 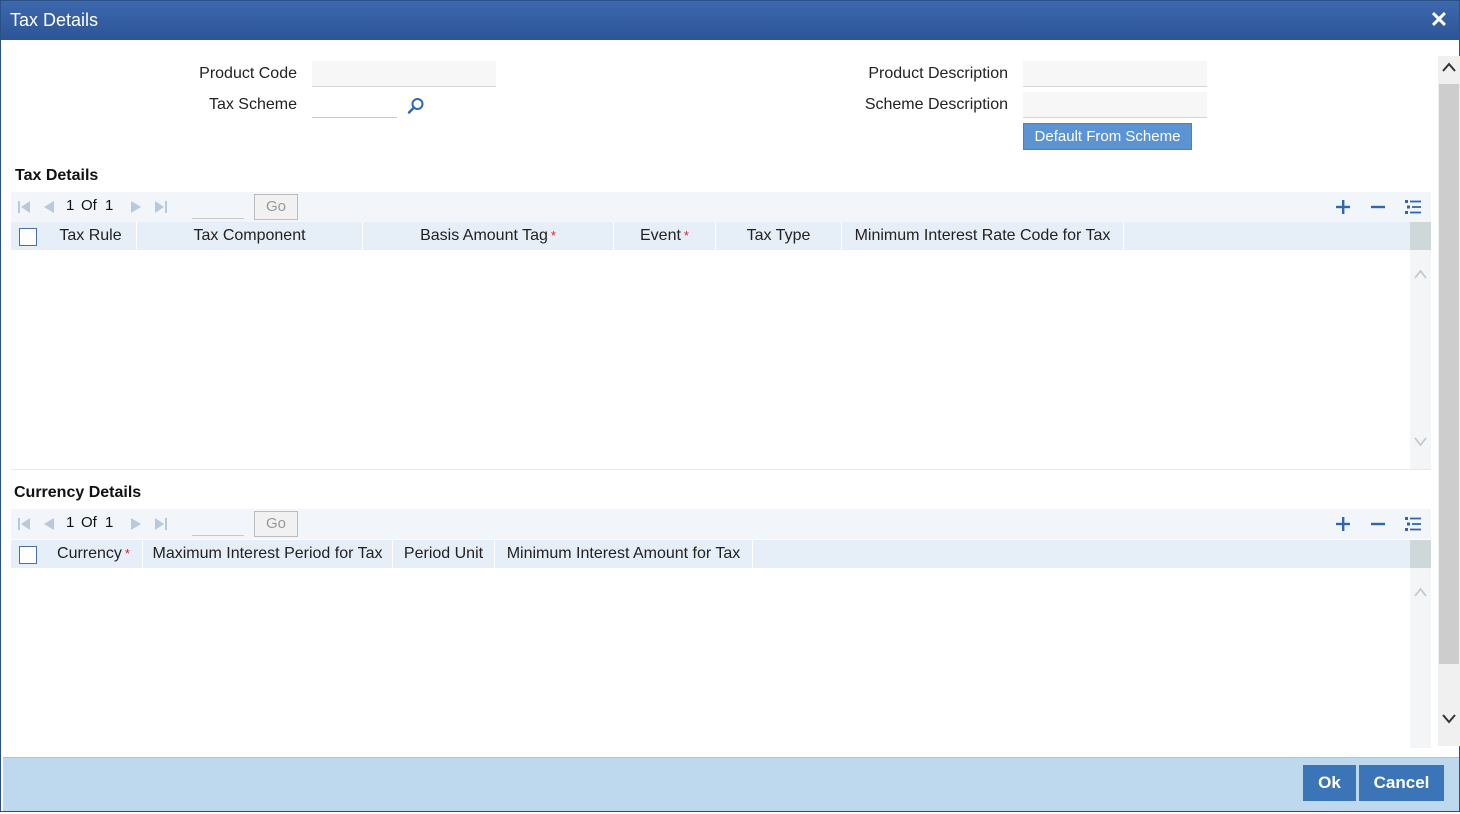 I want to click on product-description-field, so click(x=1115, y=74).